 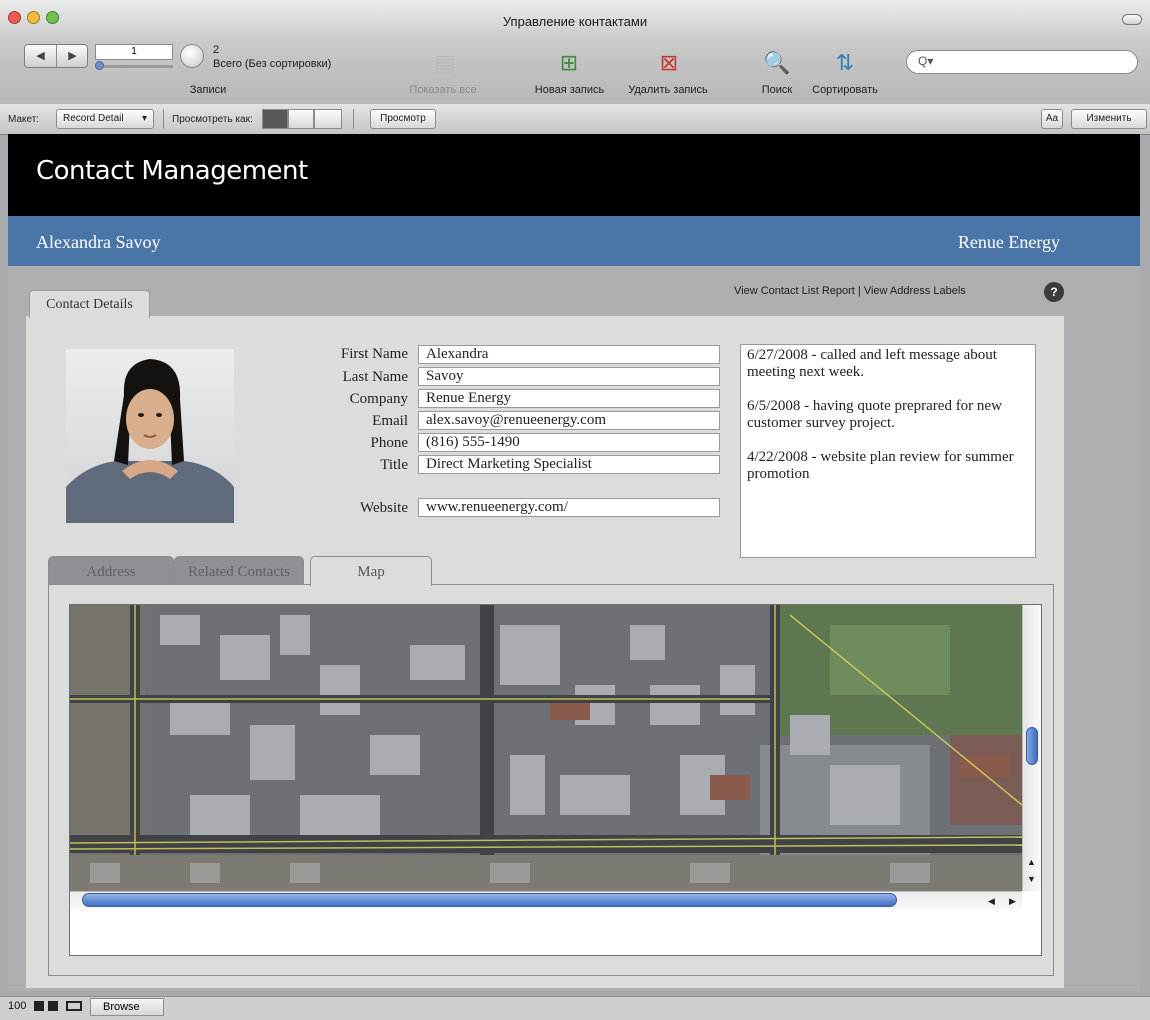 What do you see at coordinates (1032, 746) in the screenshot?
I see `map-vertical-scroll-thumb` at bounding box center [1032, 746].